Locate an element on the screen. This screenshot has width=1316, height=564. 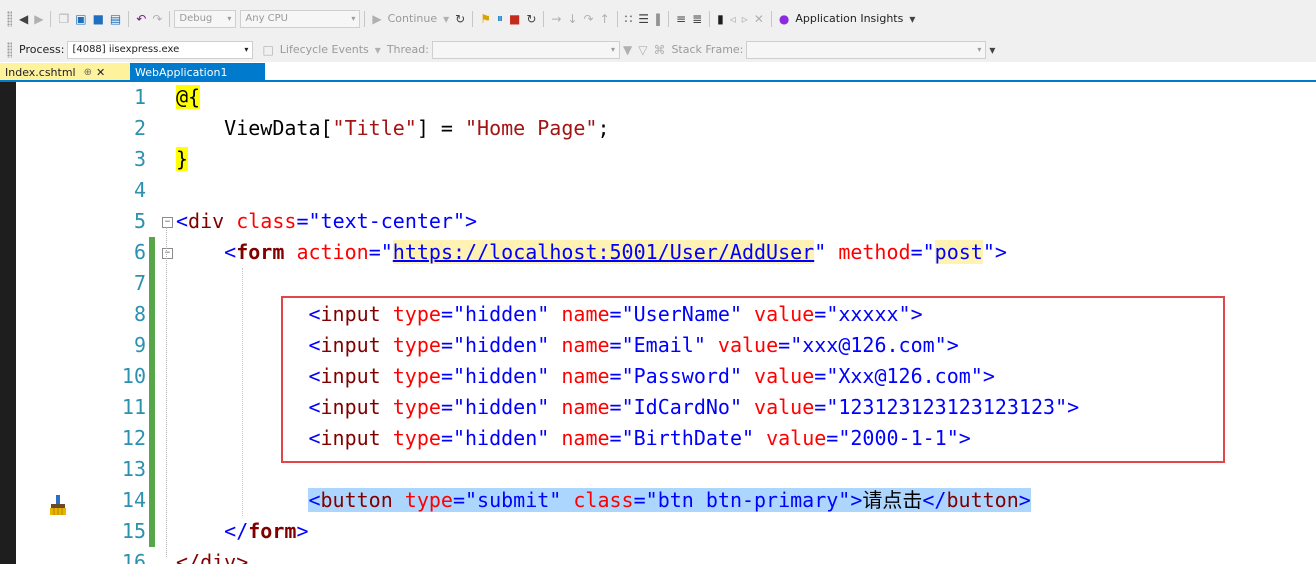
line-number: 15 is located at coordinates (133, 531).